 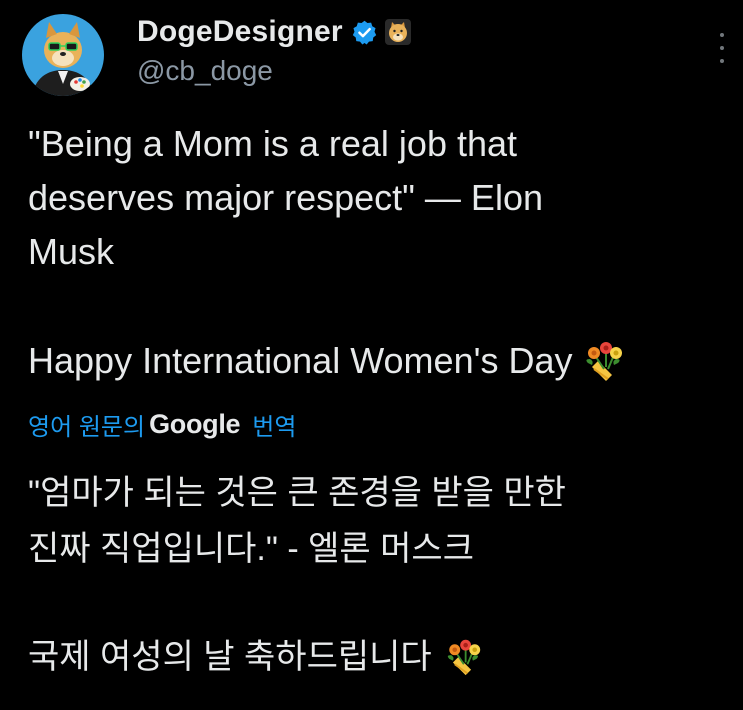 What do you see at coordinates (86, 424) in the screenshot?
I see `translated-from-link: 영어 원문의` at bounding box center [86, 424].